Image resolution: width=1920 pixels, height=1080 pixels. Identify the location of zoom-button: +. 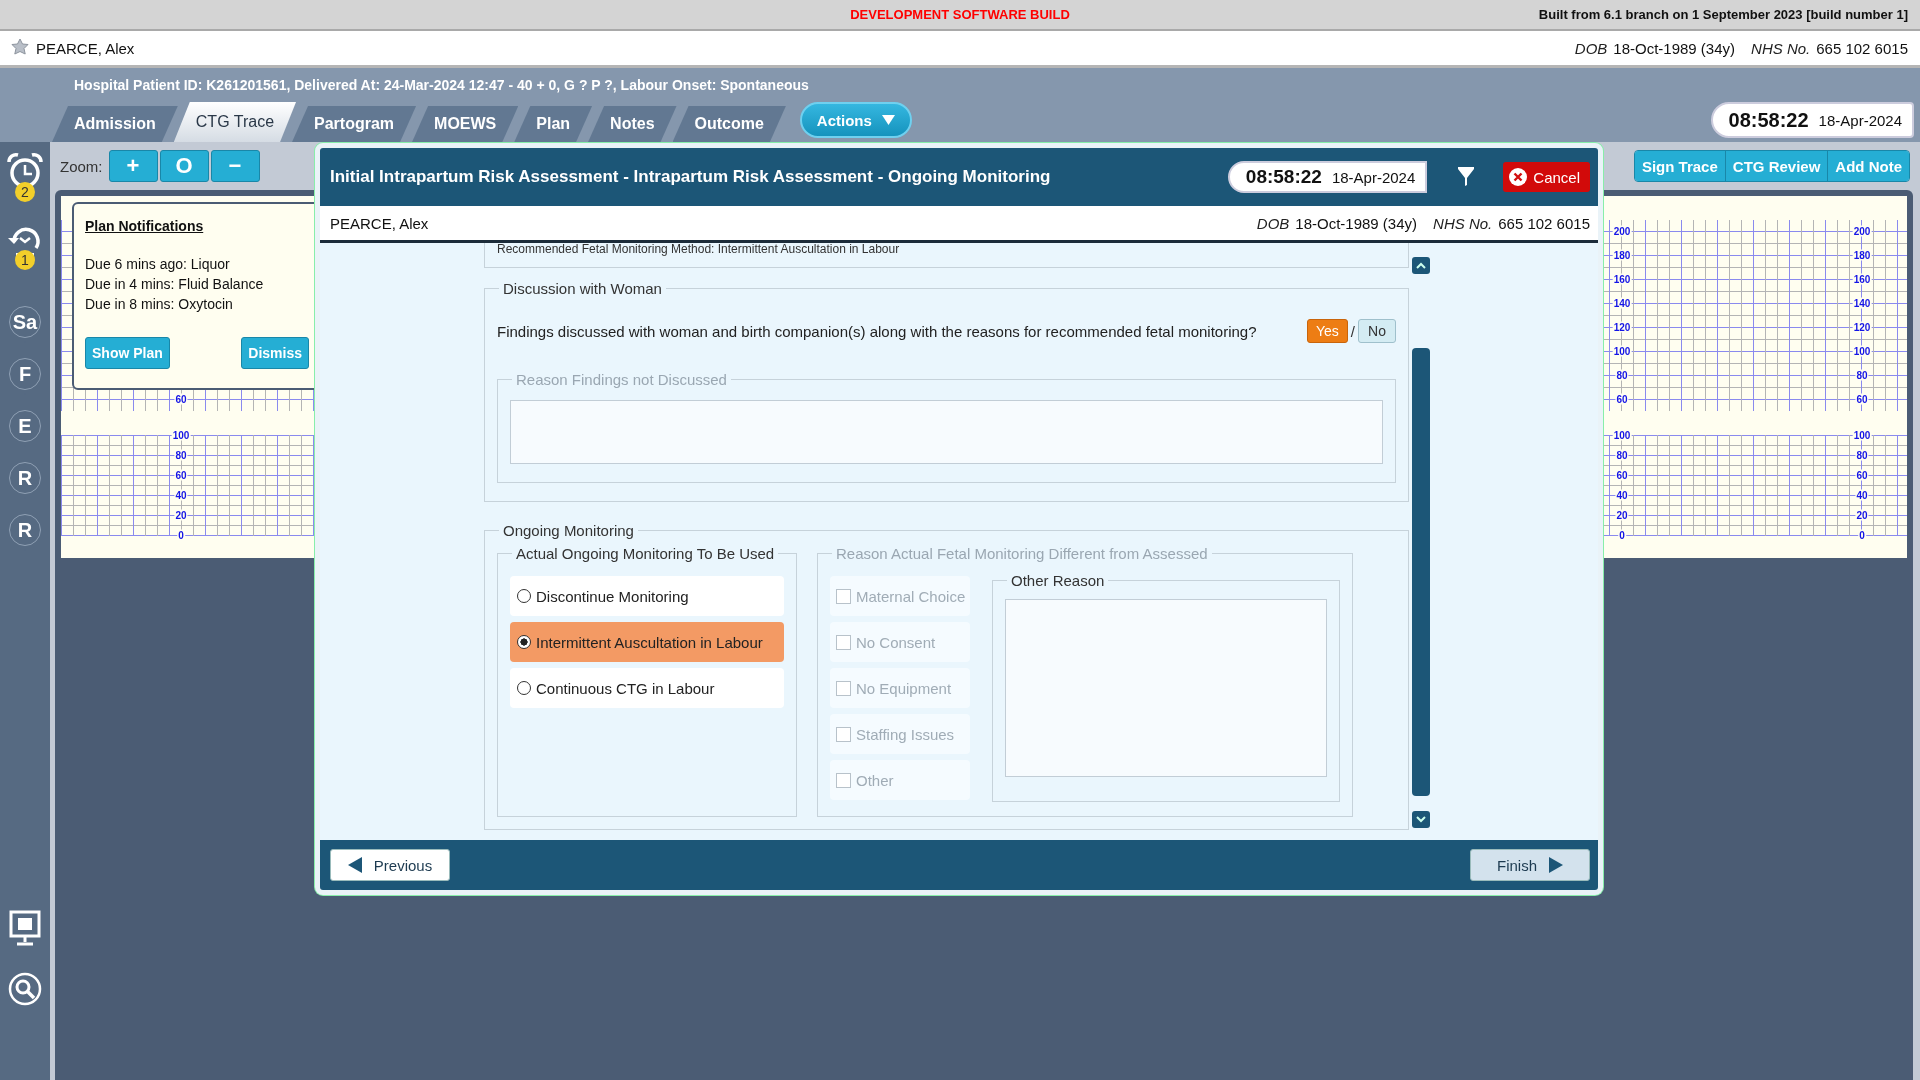
(133, 166).